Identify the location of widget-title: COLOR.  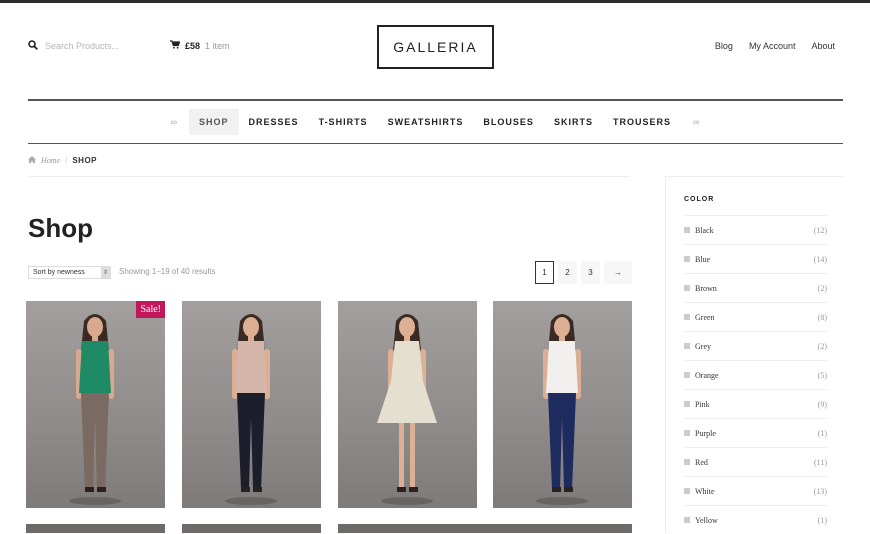
(699, 199).